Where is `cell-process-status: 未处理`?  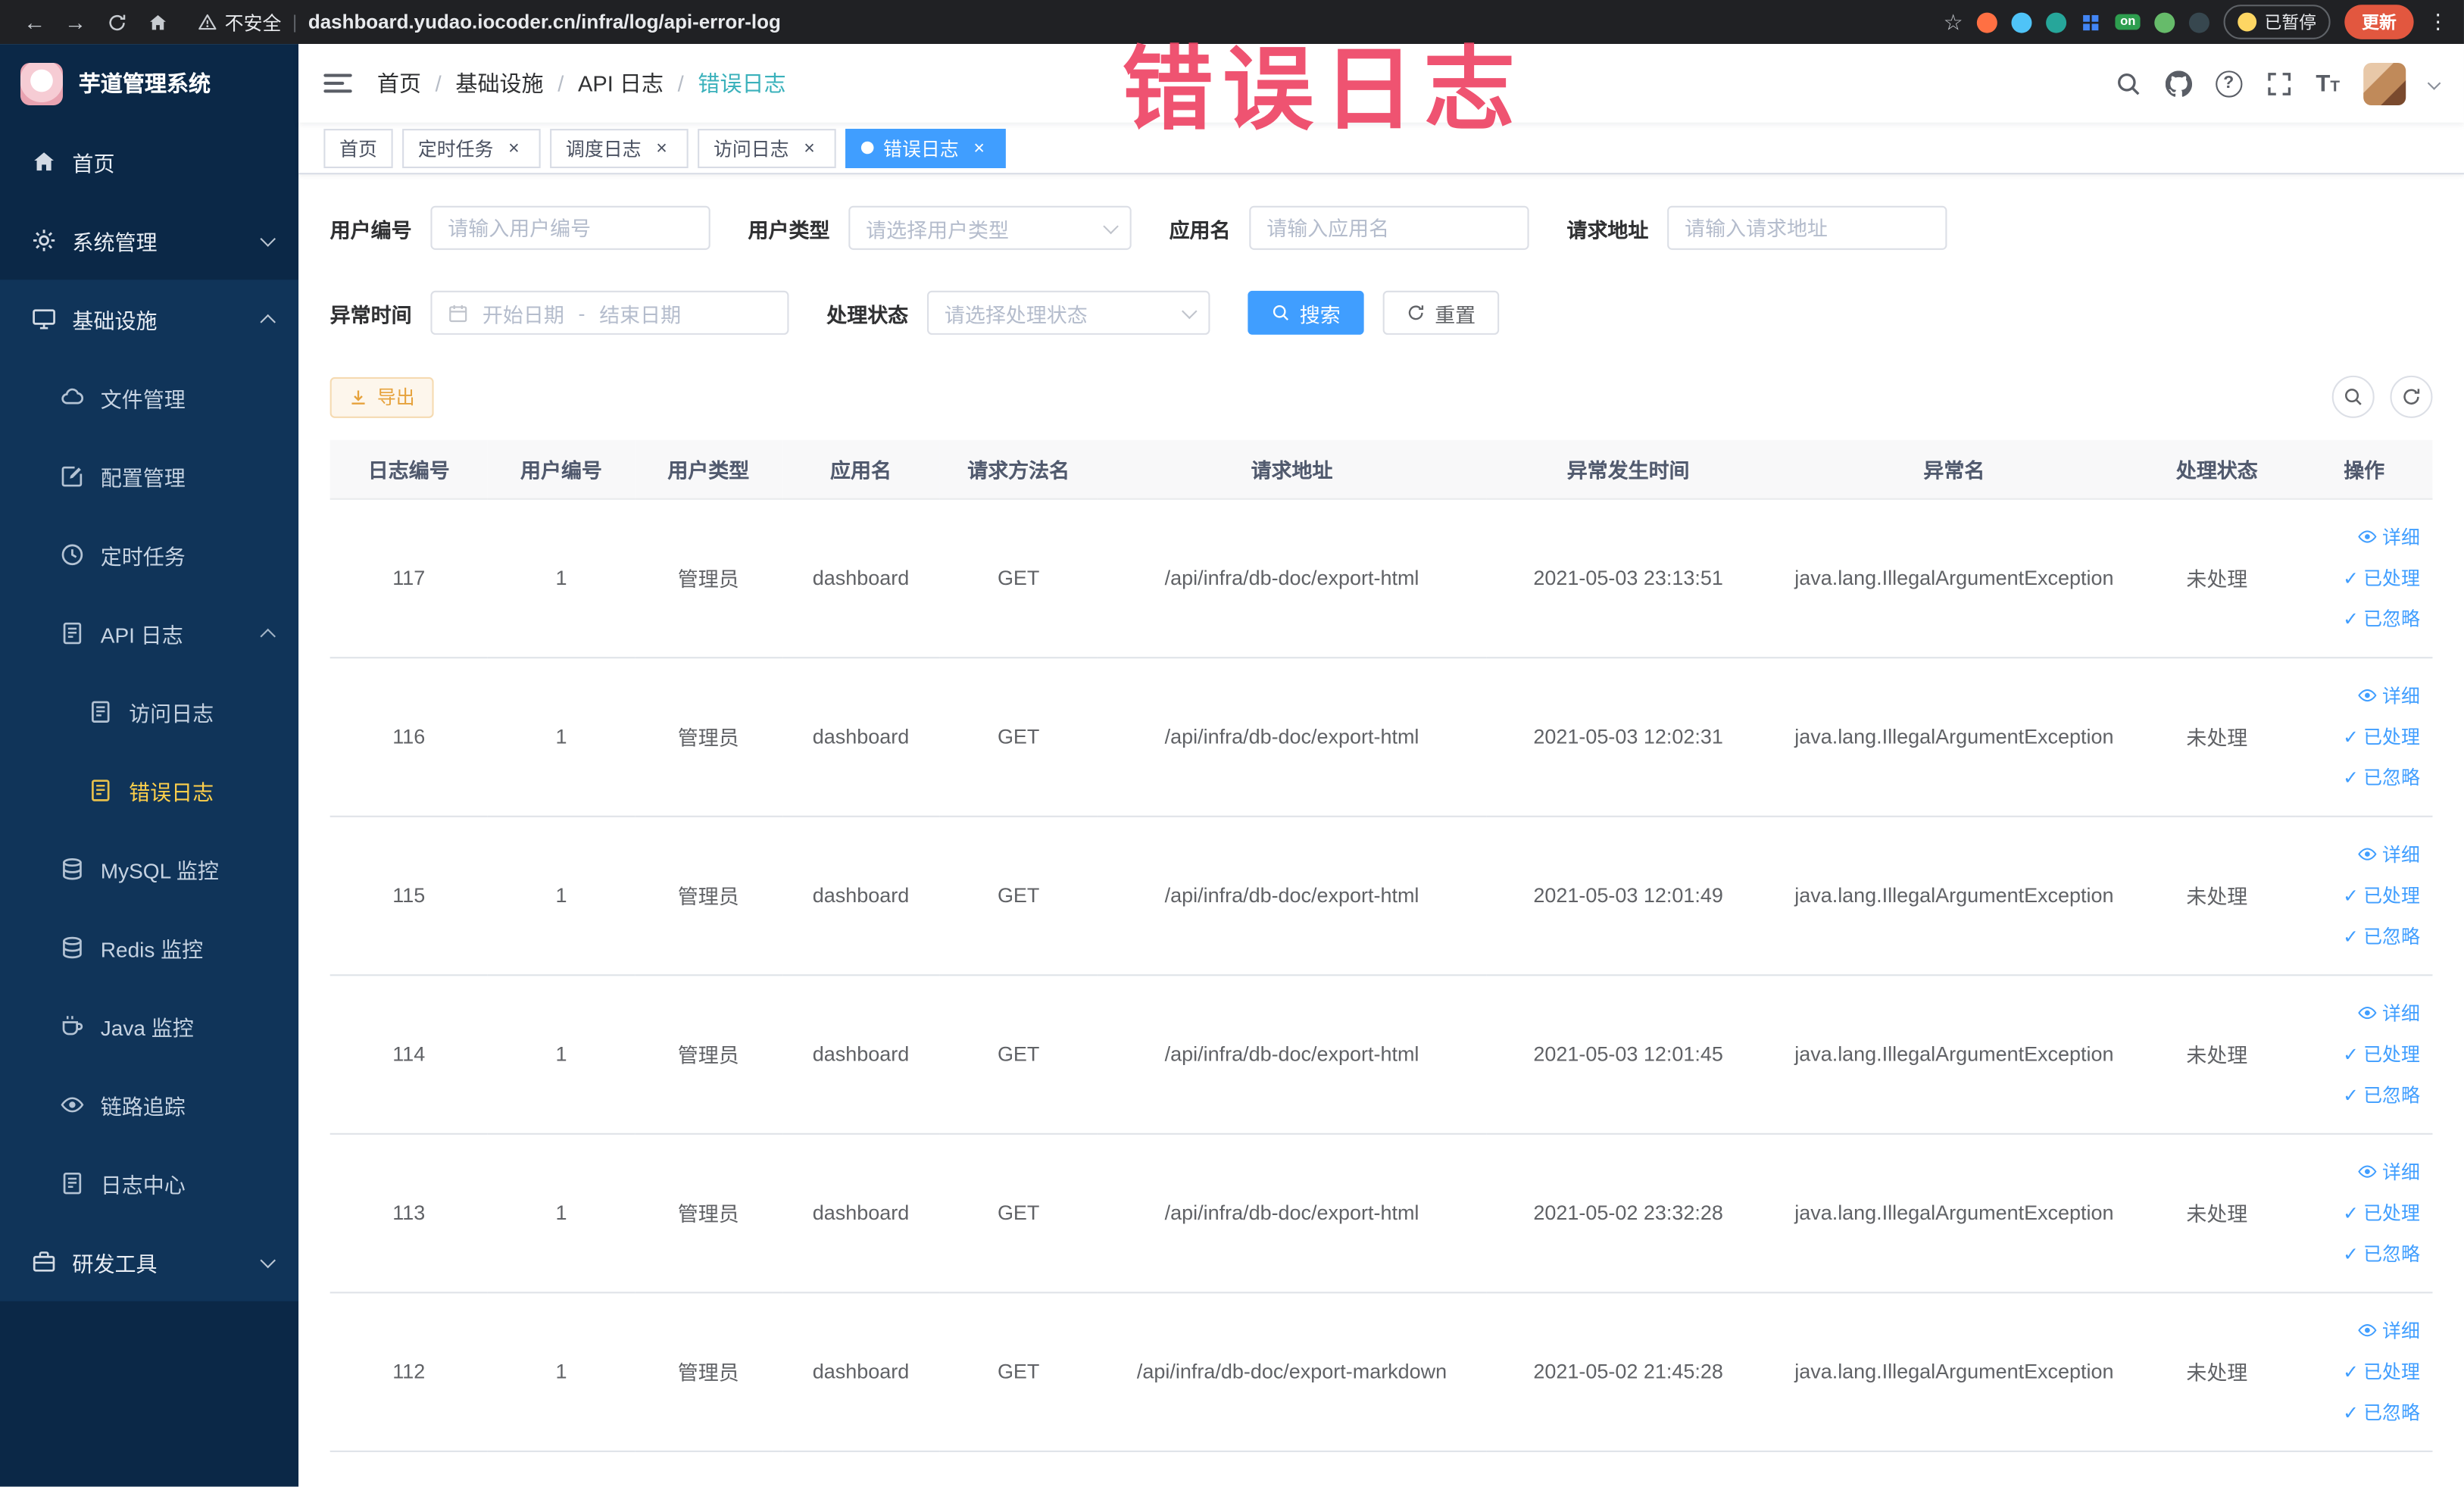 cell-process-status: 未处理 is located at coordinates (2217, 1212).